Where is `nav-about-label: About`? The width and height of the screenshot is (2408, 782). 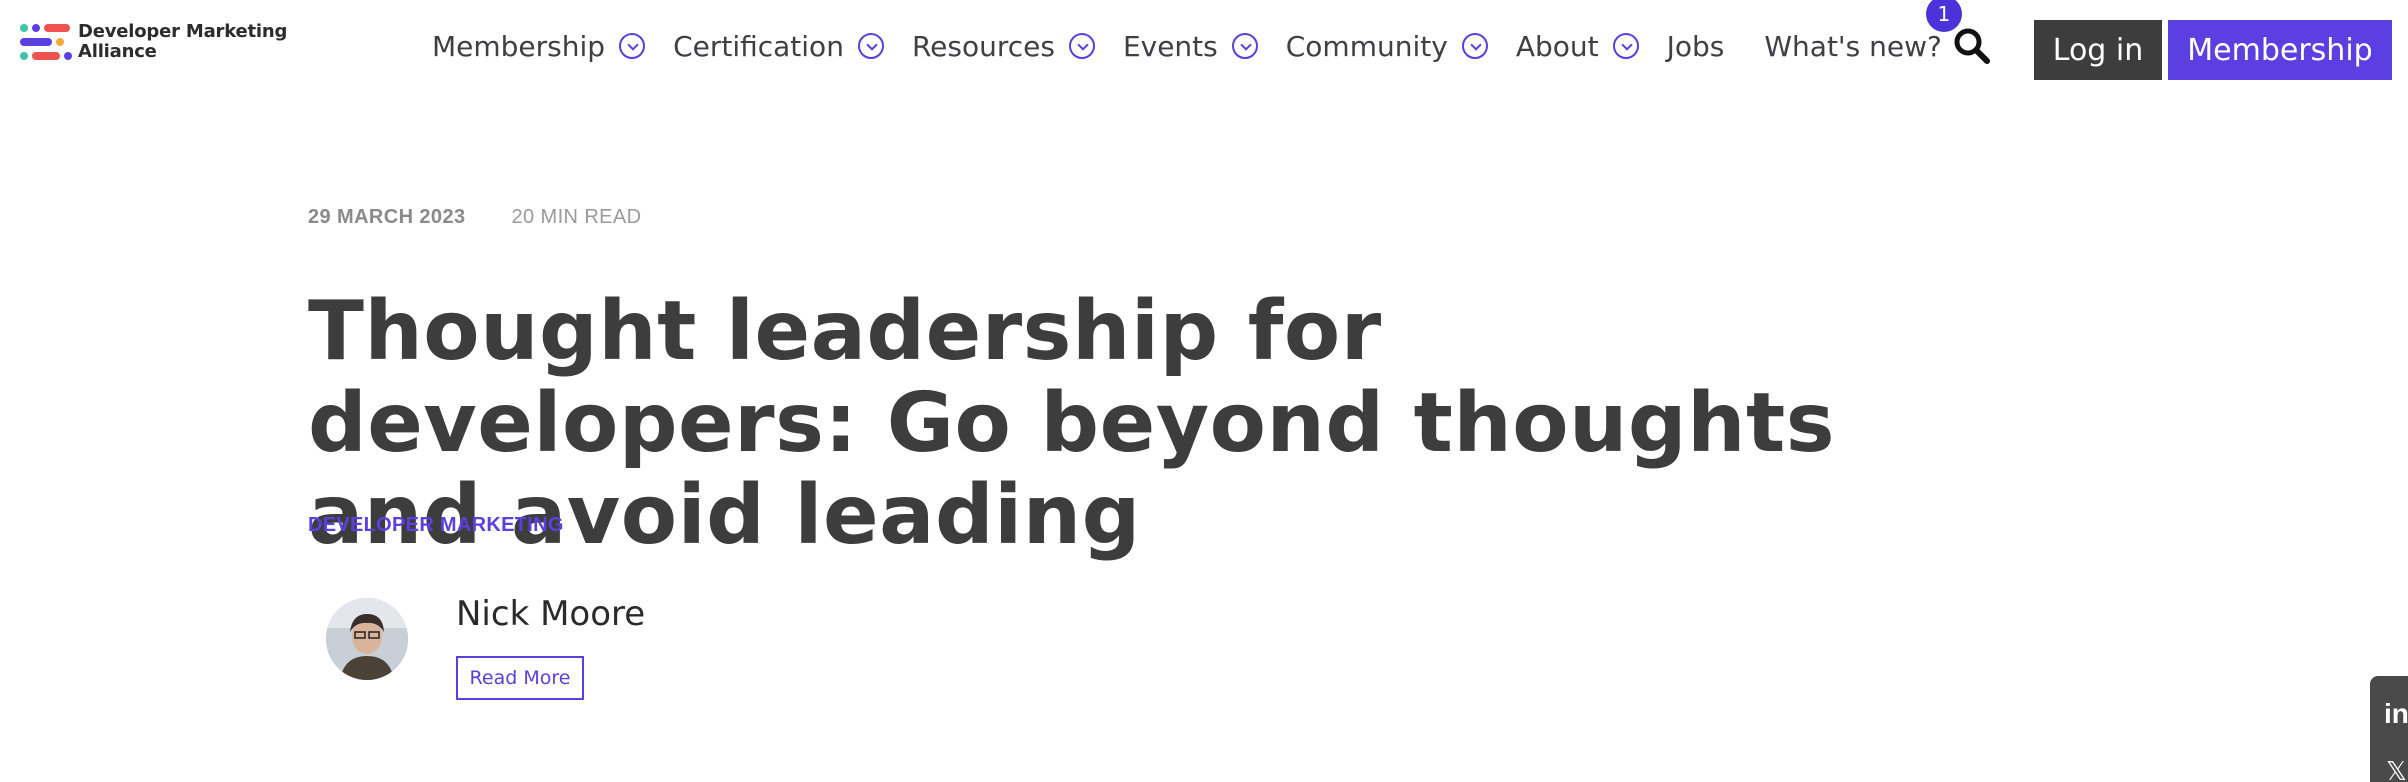 nav-about-label: About is located at coordinates (1557, 46).